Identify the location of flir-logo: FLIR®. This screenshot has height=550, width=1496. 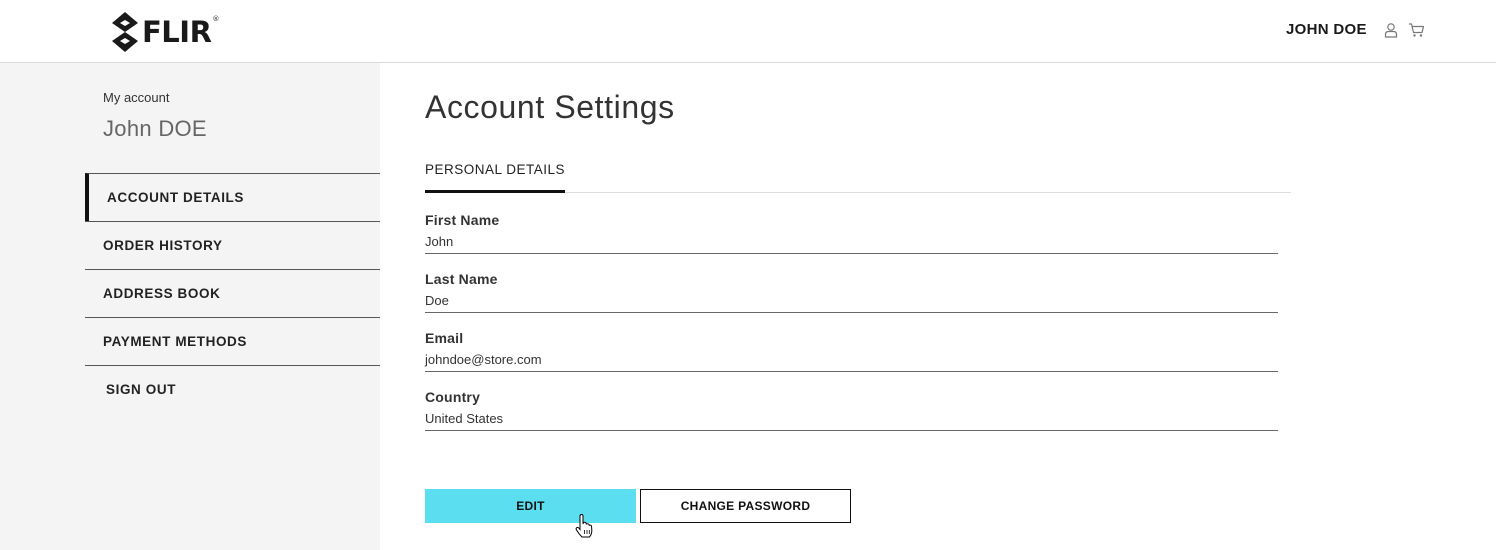
(164, 32).